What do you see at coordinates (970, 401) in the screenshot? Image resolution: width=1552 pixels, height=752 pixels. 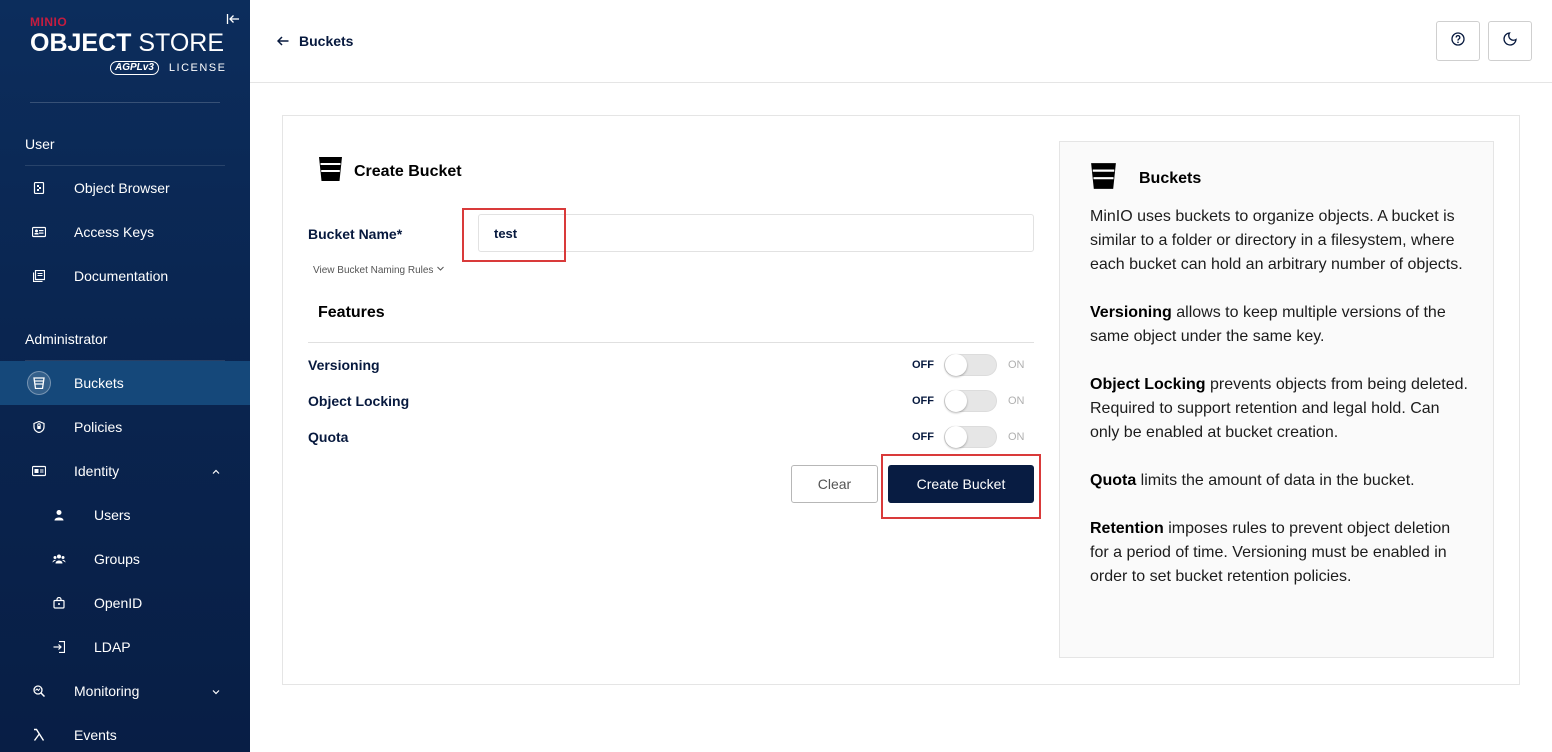 I see `object-locking-toggle` at bounding box center [970, 401].